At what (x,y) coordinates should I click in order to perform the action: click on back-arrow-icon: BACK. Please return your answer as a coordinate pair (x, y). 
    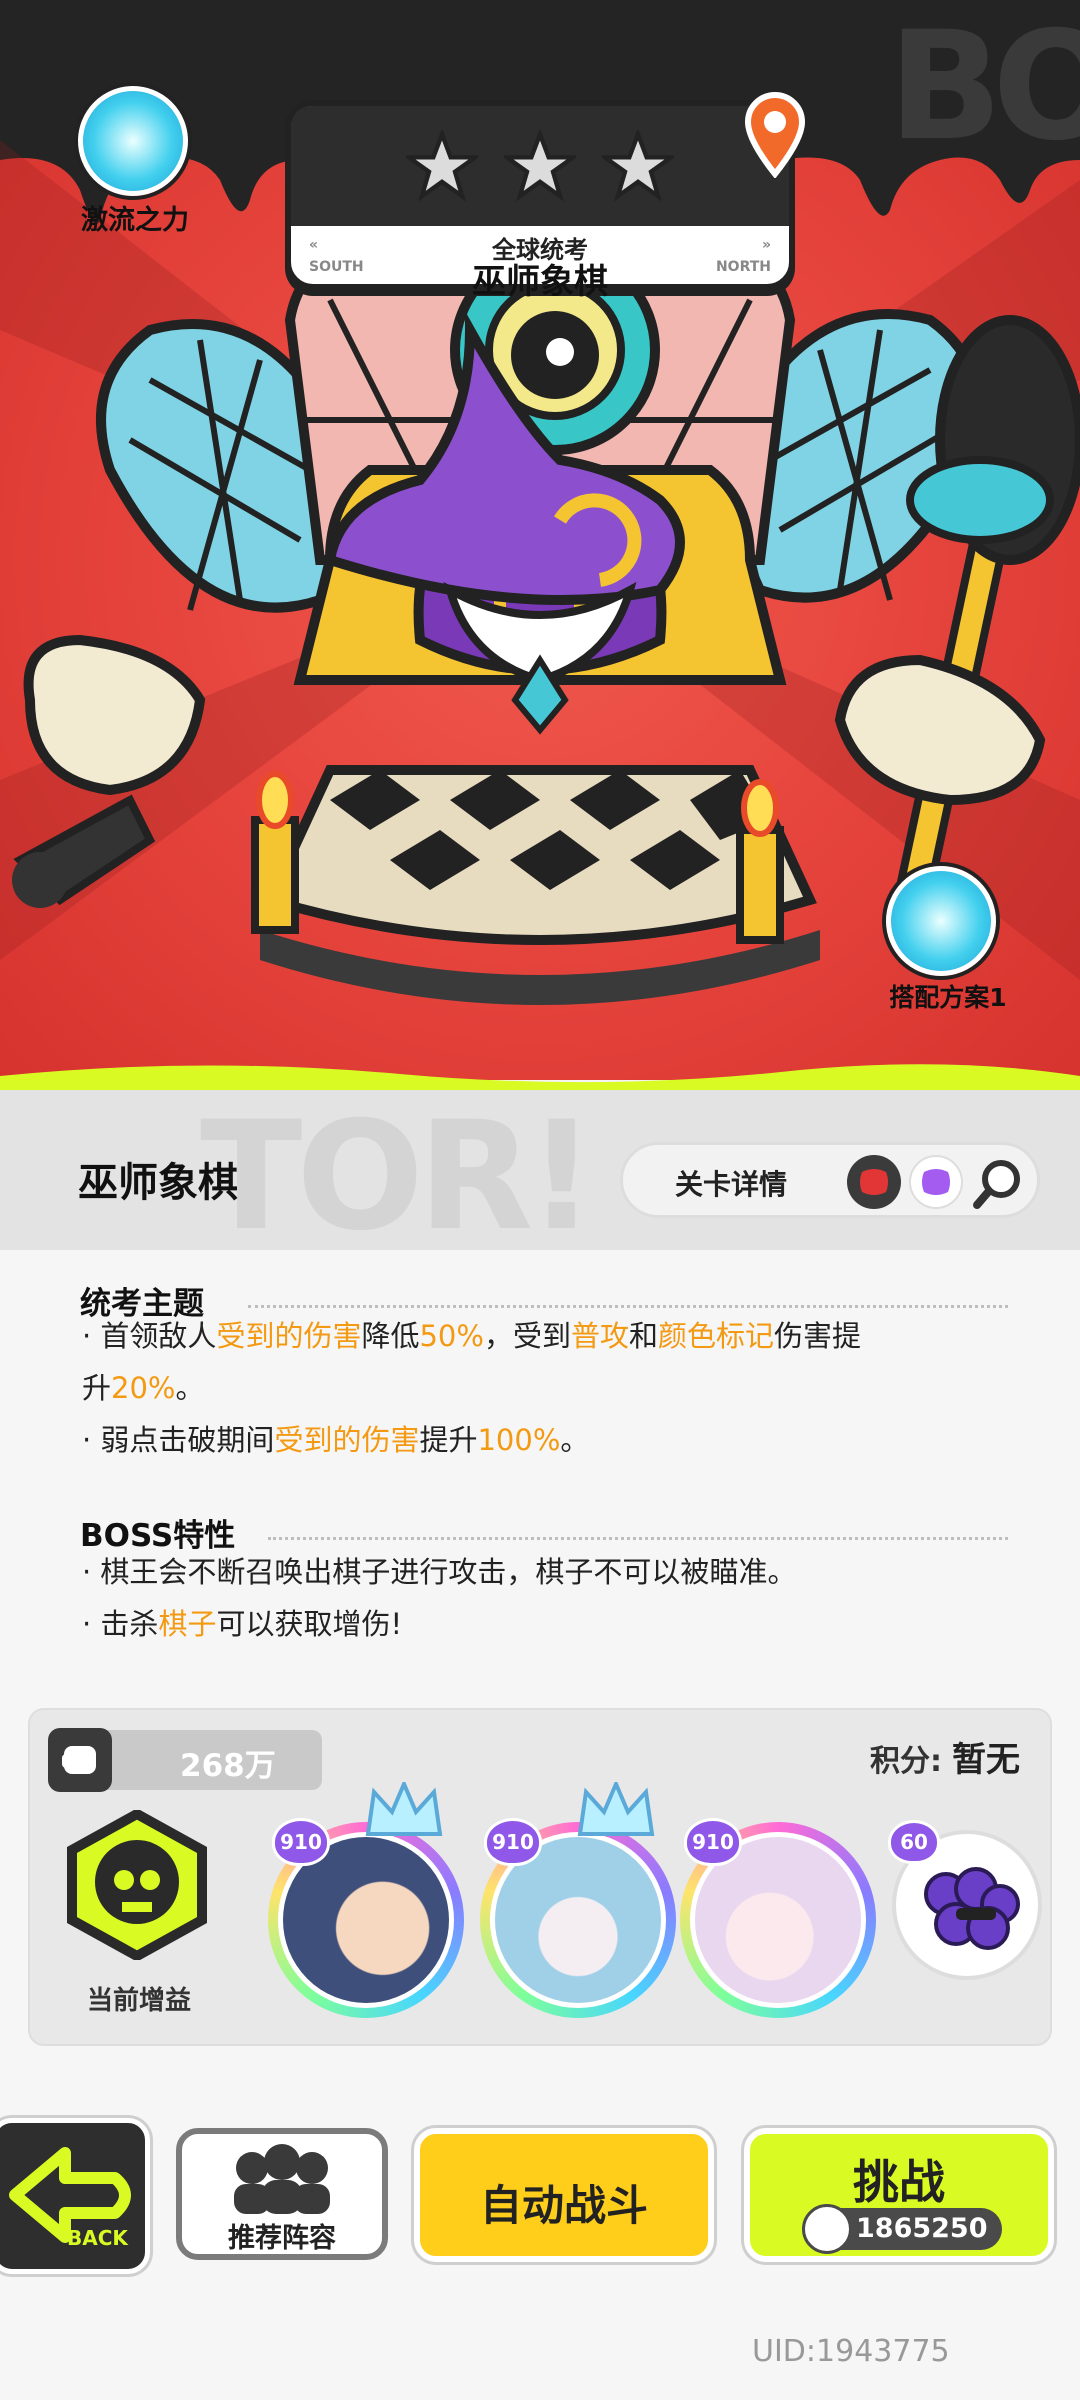
    Looking at the image, I should click on (70, 2198).